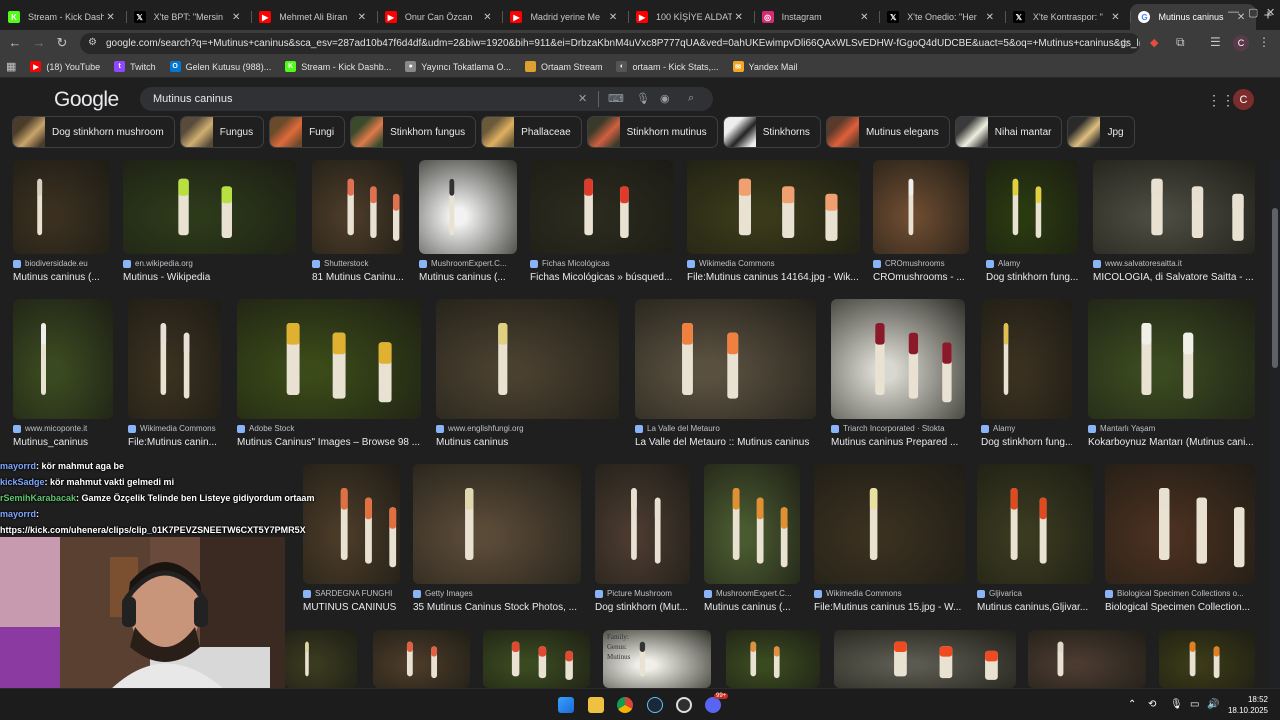 The height and width of the screenshot is (720, 1280). I want to click on clear-icon: ✕, so click(582, 98).